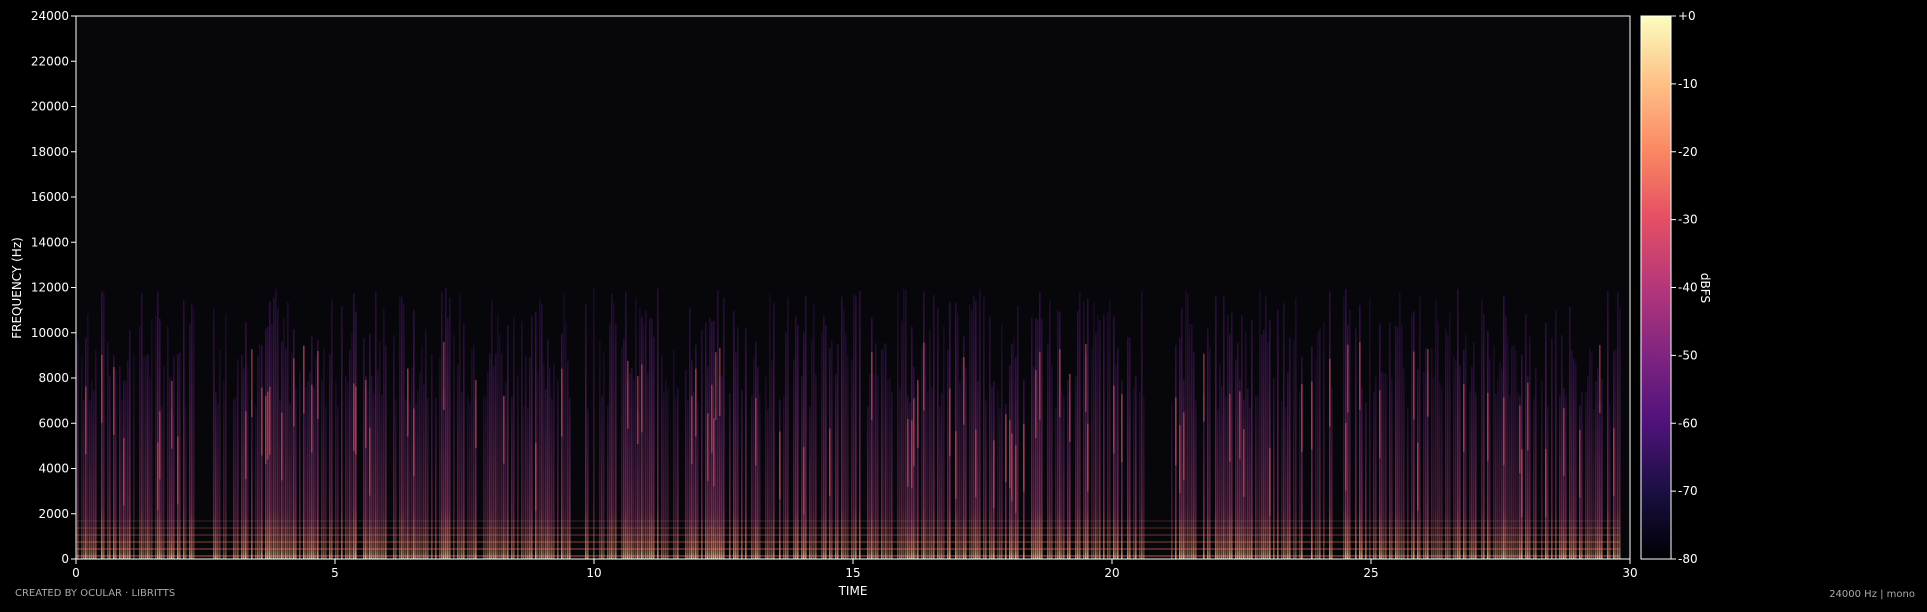 The height and width of the screenshot is (612, 1927). I want to click on harmonic-band, so click(848, 556).